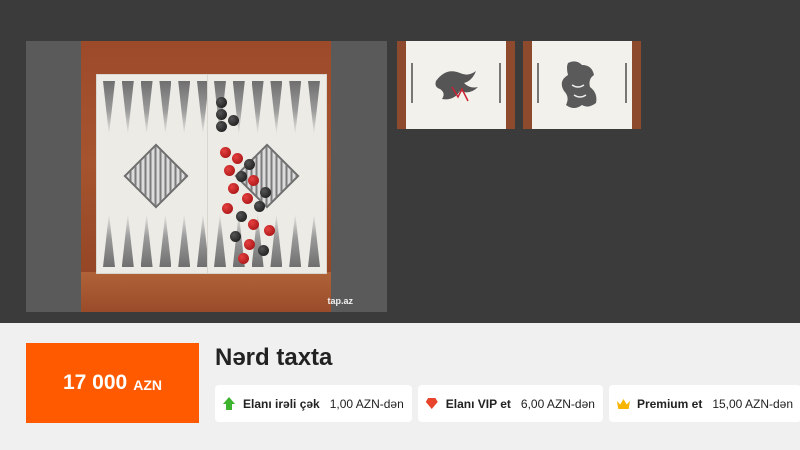 The height and width of the screenshot is (450, 800). I want to click on dragon-icon, so click(456, 86).